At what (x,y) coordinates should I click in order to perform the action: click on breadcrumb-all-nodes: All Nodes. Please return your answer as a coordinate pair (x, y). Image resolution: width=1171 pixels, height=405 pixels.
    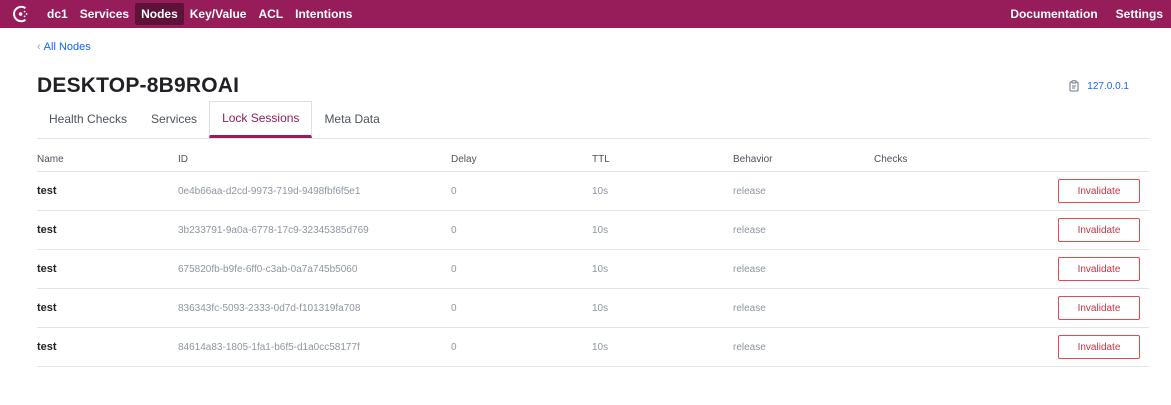
    Looking at the image, I should click on (67, 47).